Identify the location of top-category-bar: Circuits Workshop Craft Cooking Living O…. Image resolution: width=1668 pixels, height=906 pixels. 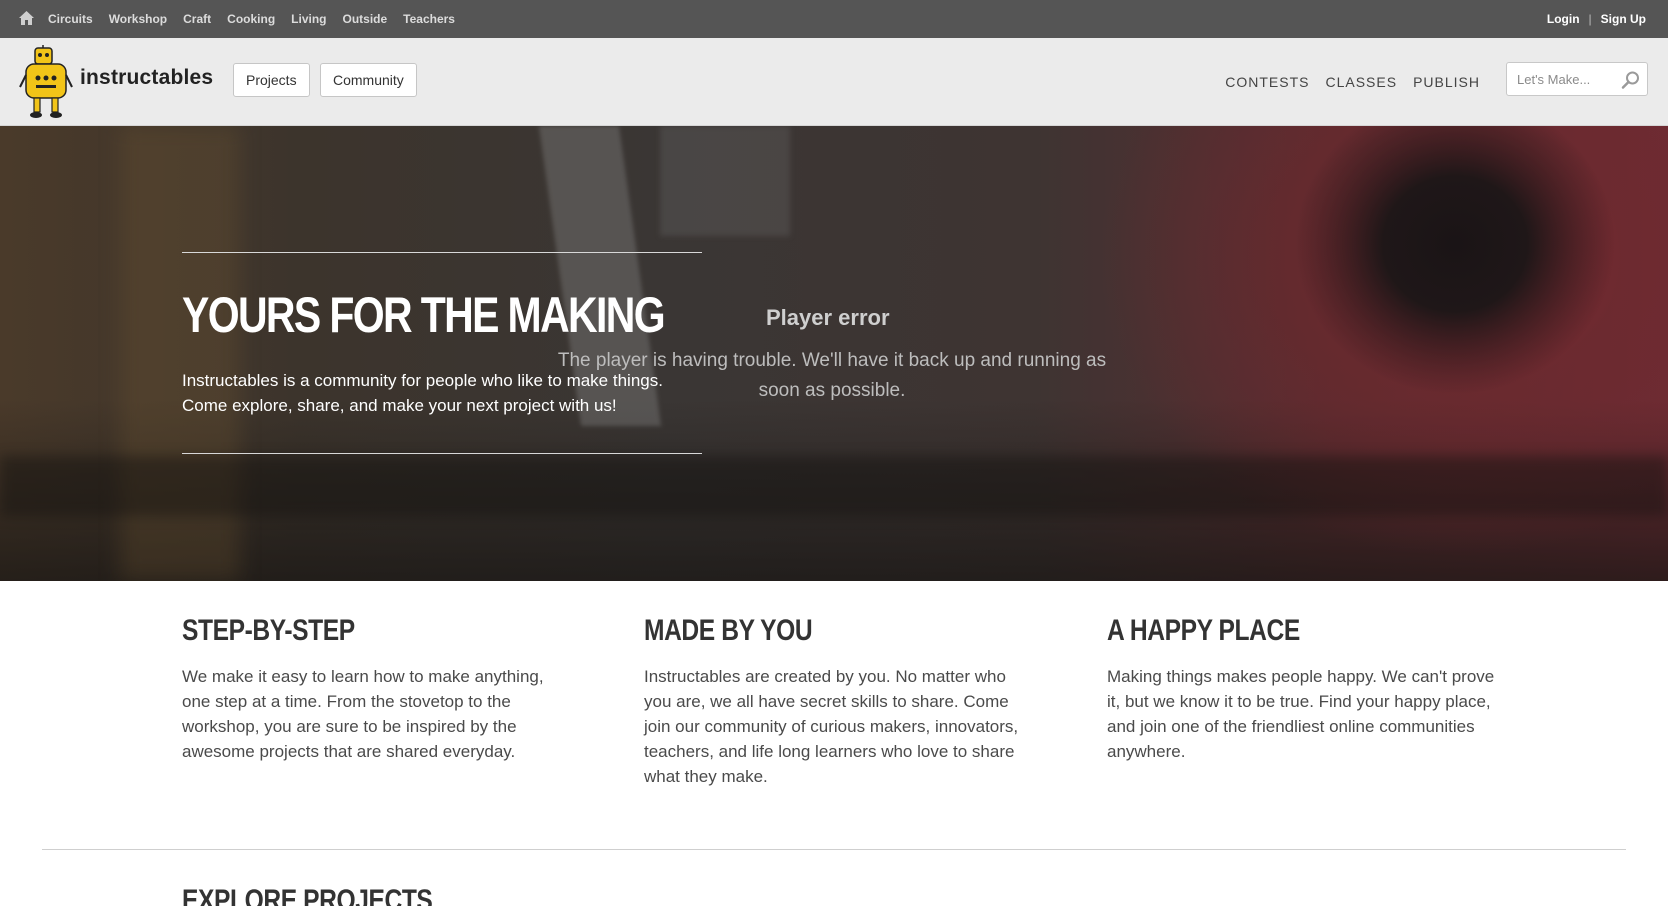
(834, 19).